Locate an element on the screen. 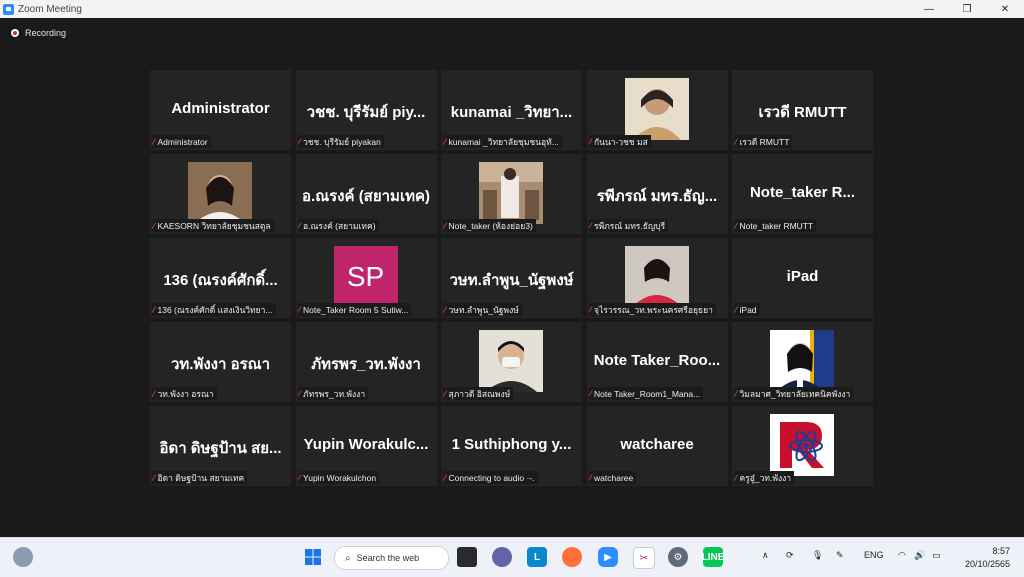 This screenshot has height=577, width=1024. participant-label-text: จุไรวรรณ_วท.พระนครศรีอยุธยา is located at coordinates (653, 309).